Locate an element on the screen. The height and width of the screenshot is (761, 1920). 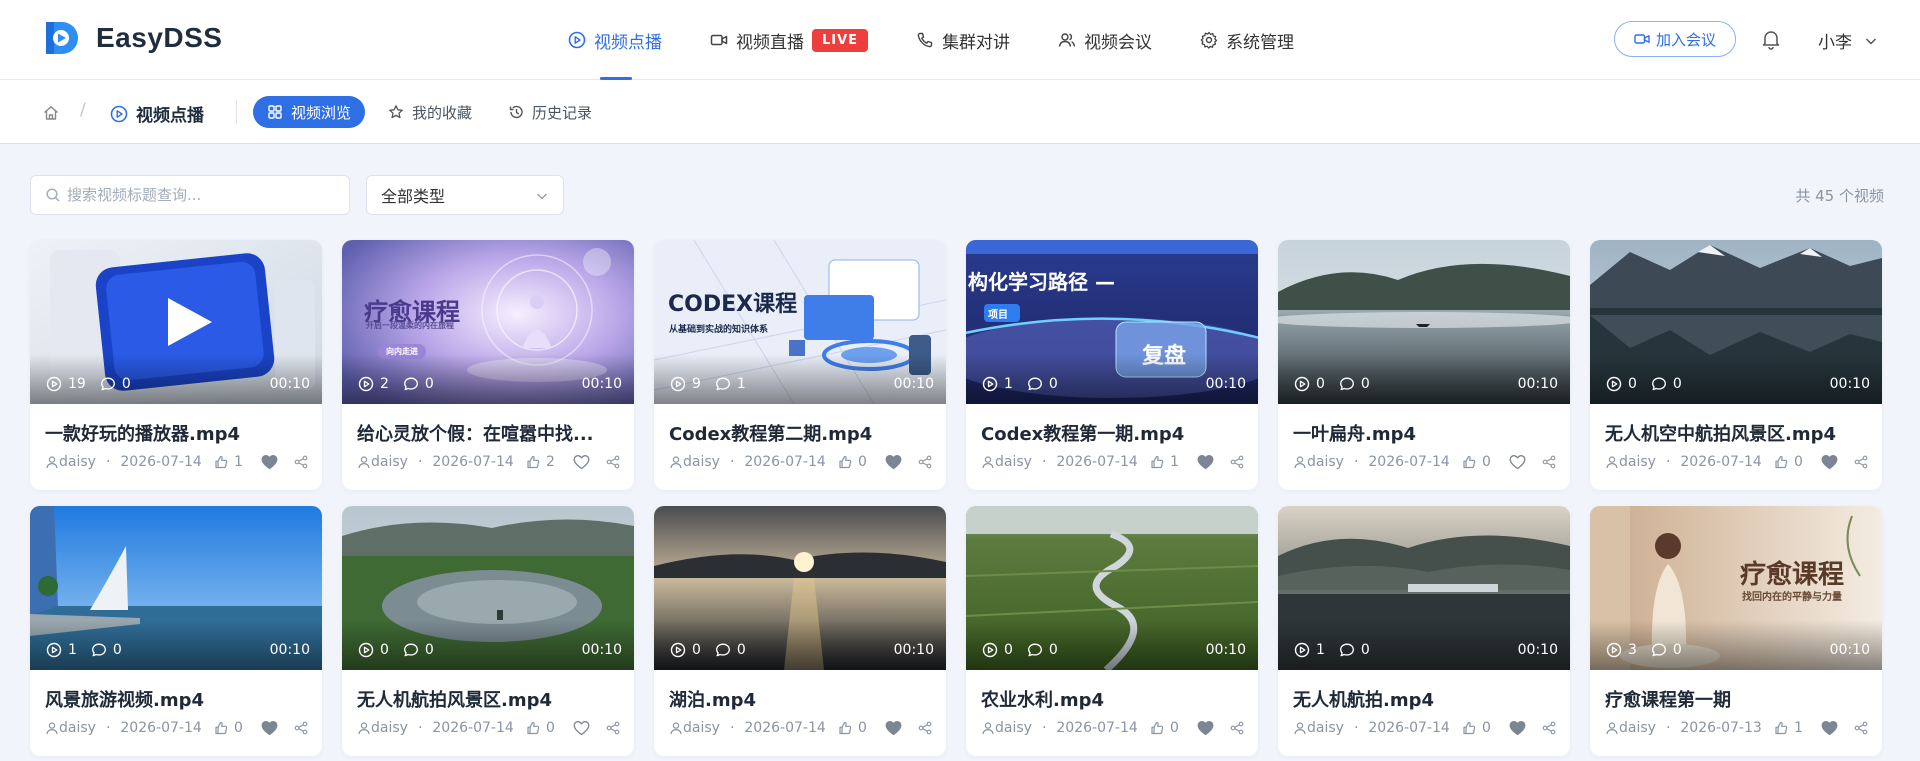
video-meta: daisy · 2026-07-14 0 is located at coordinates (176, 728).